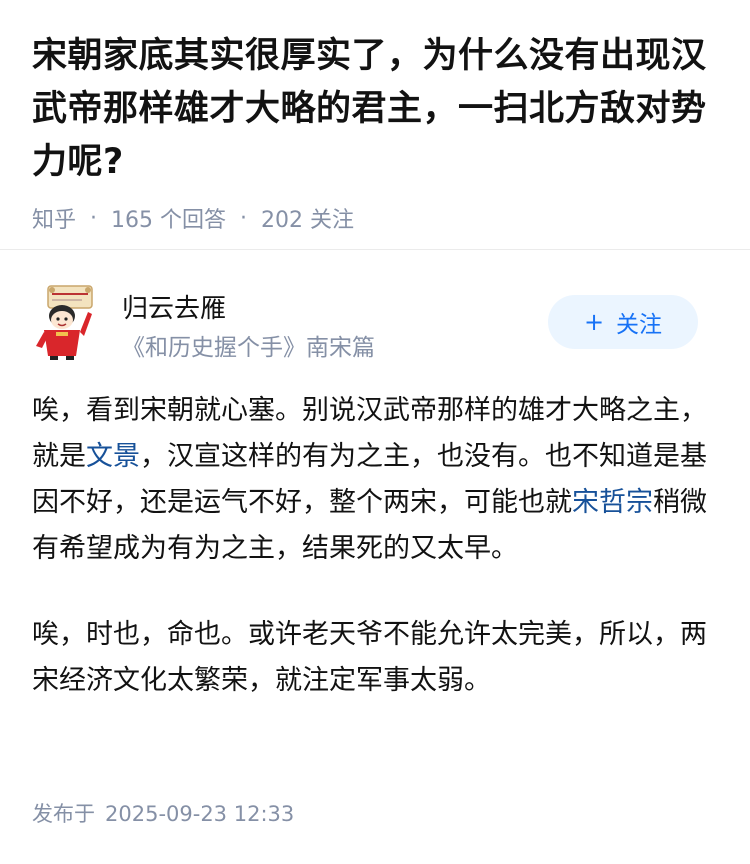 Image resolution: width=750 pixels, height=864 pixels. Describe the element at coordinates (63, 814) in the screenshot. I see `publish-label: 发布于` at that location.